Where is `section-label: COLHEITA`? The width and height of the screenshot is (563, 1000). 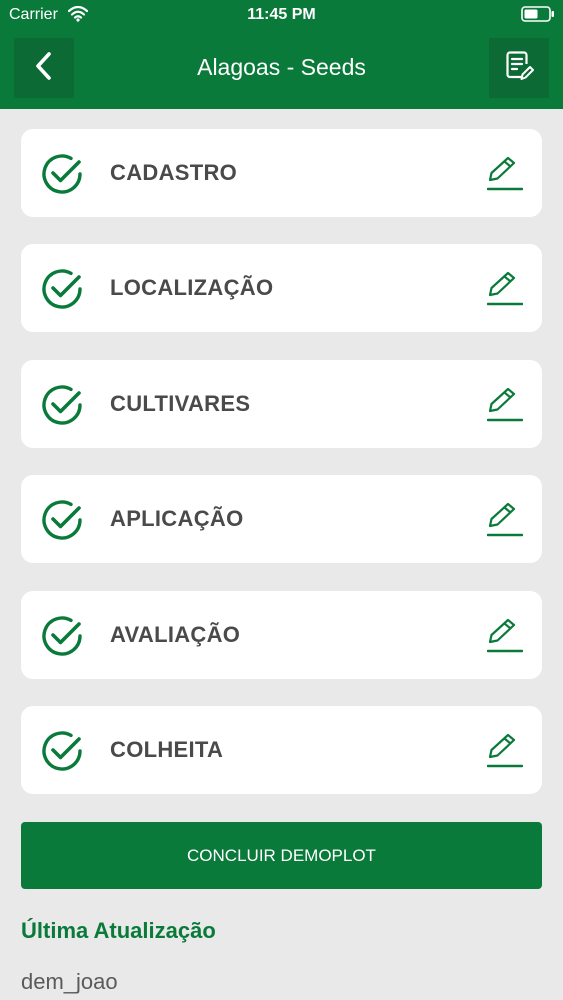 section-label: COLHEITA is located at coordinates (167, 749).